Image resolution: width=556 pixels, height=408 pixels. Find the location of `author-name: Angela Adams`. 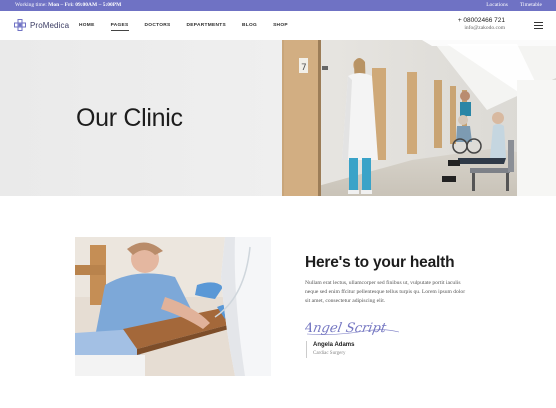

author-name: Angela Adams is located at coordinates (334, 345).